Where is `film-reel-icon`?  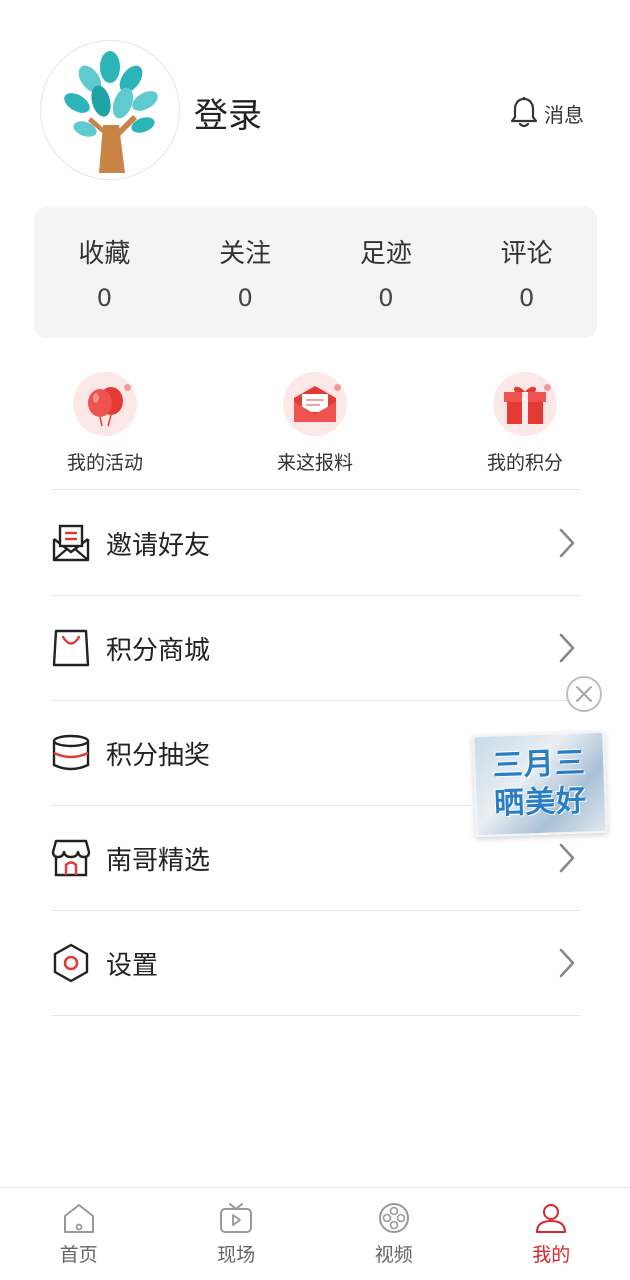
film-reel-icon is located at coordinates (393, 1218).